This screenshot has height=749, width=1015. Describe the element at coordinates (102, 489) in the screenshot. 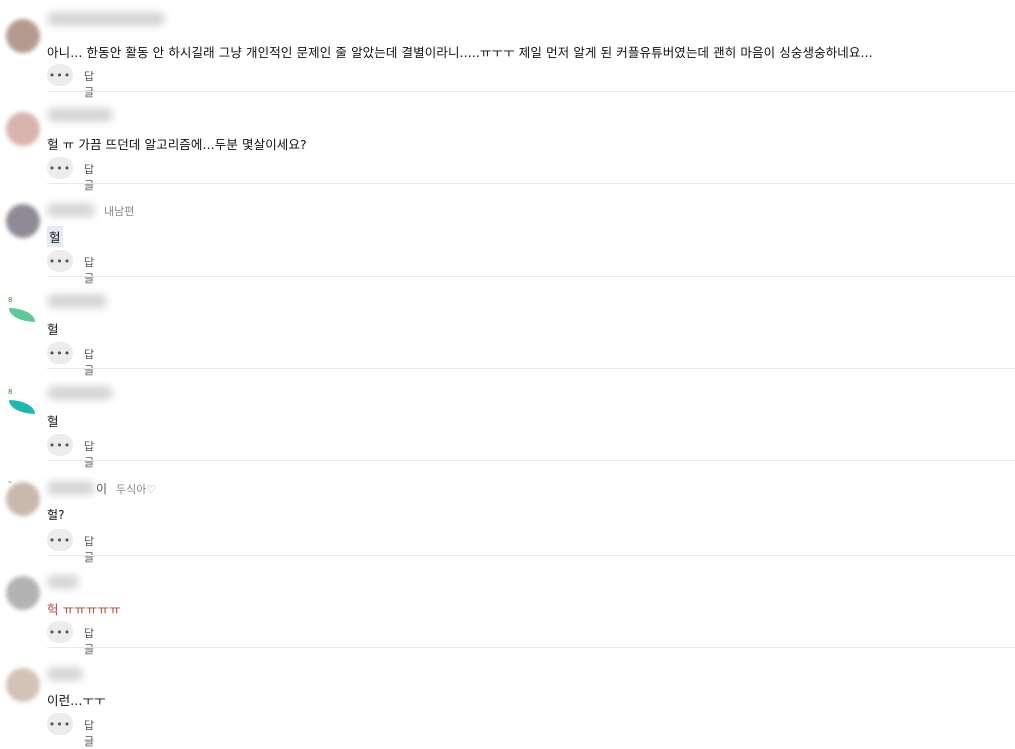

I see `nickname-tail: 이` at that location.